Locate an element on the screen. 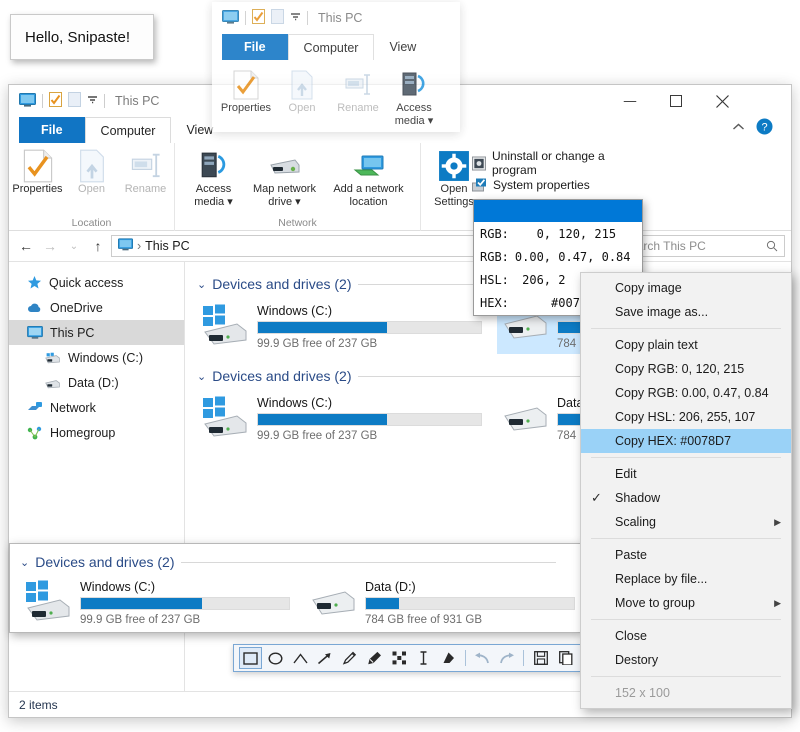 The width and height of the screenshot is (800, 732). text-tool is located at coordinates (423, 658).